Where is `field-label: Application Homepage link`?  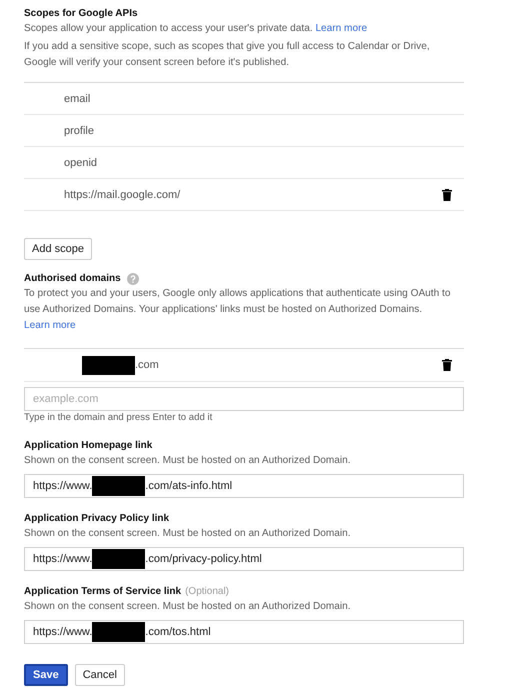 field-label: Application Homepage link is located at coordinates (88, 446).